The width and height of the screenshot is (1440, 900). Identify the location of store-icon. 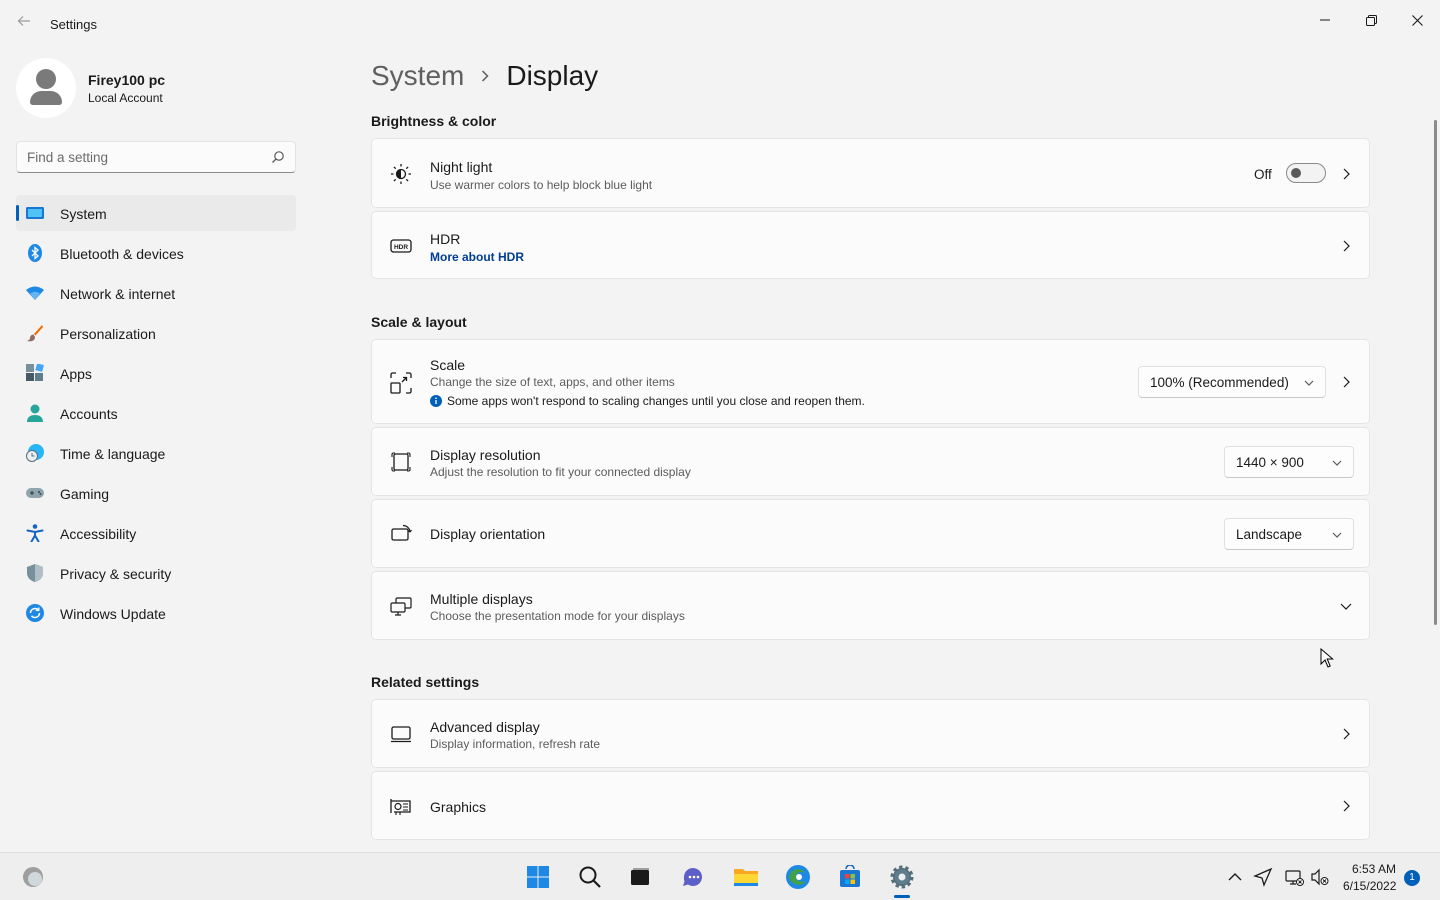
(850, 876).